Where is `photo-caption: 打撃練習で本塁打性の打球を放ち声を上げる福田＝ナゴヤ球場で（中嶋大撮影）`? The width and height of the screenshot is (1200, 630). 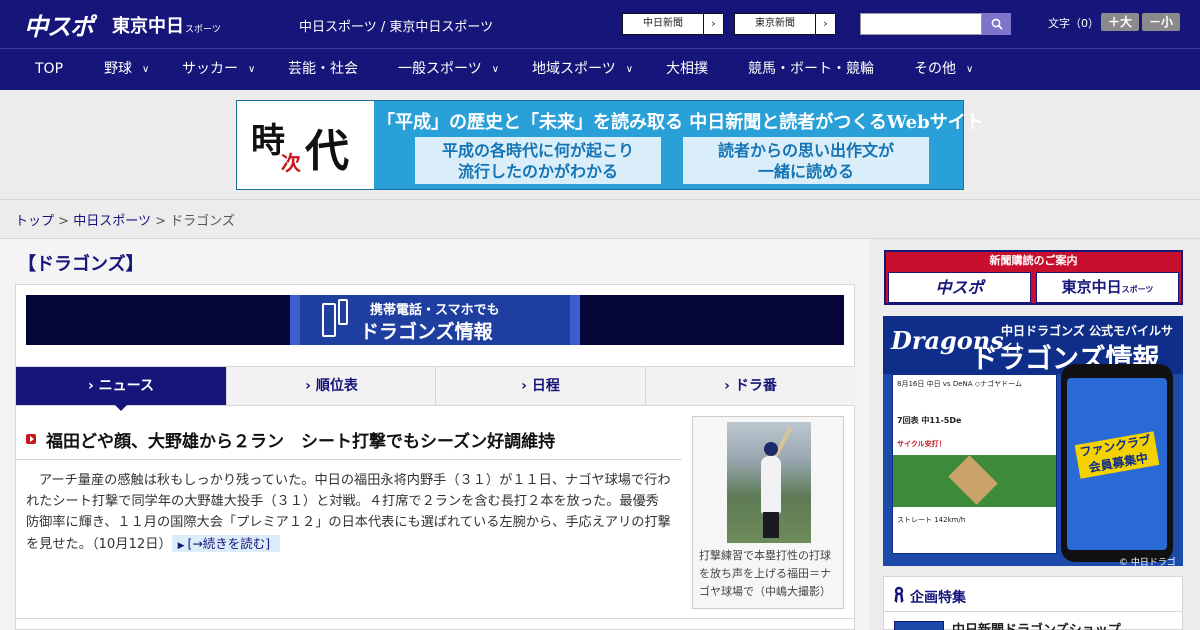
photo-caption: 打撃練習で本塁打性の打球を放ち声を上げる福田＝ナゴヤ球場で（中嶋大撮影） is located at coordinates (765, 573).